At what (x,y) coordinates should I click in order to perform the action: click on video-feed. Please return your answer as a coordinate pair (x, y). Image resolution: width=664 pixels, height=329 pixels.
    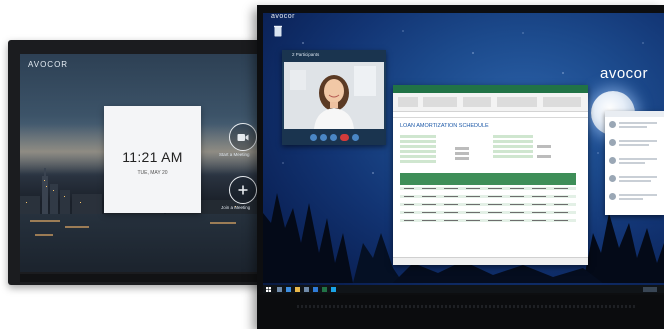
    Looking at the image, I should click on (334, 95).